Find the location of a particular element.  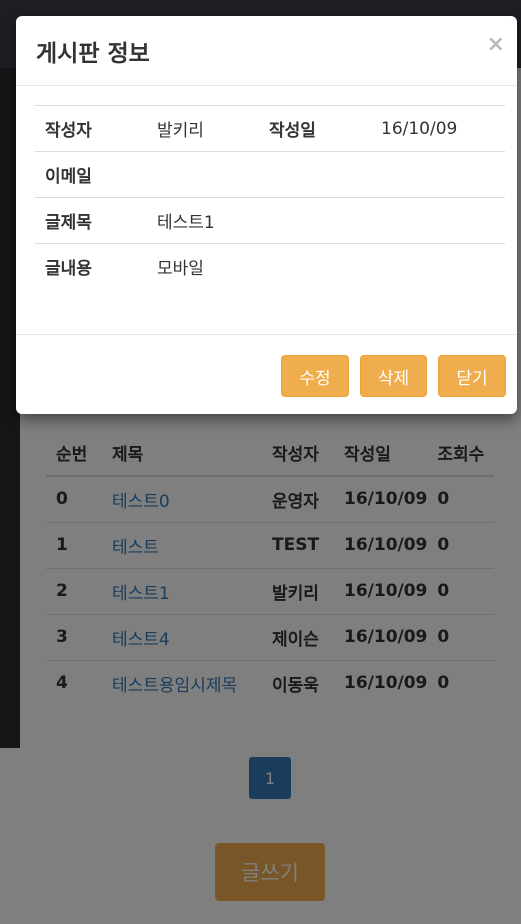

email-value is located at coordinates (203, 174).